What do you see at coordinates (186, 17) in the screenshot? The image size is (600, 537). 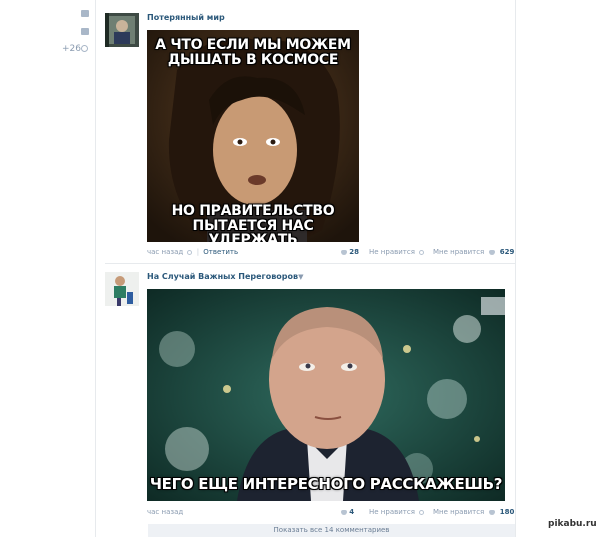 I see `post-author: Потерянный мир` at bounding box center [186, 17].